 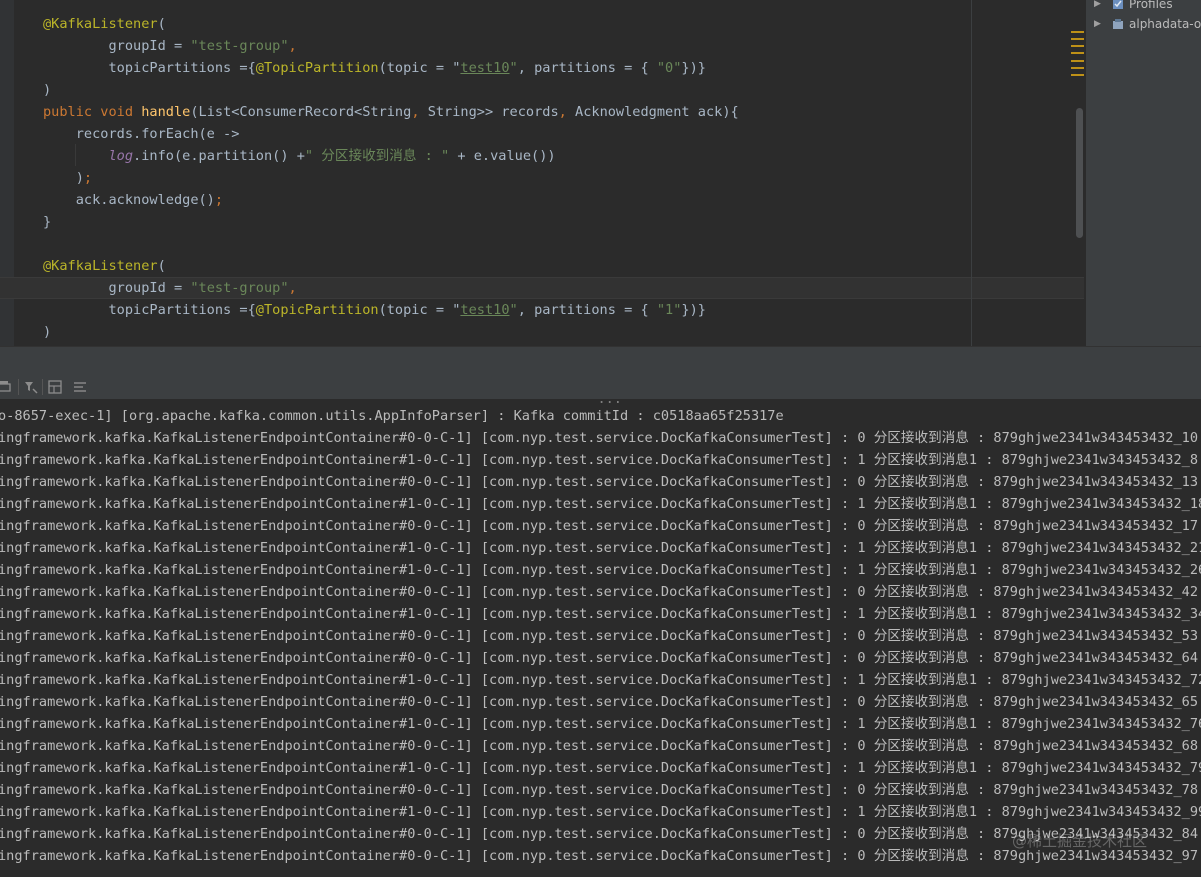 What do you see at coordinates (1143, 173) in the screenshot?
I see `project-tool-window: ▶ Profiles ▶ alphadata-o` at bounding box center [1143, 173].